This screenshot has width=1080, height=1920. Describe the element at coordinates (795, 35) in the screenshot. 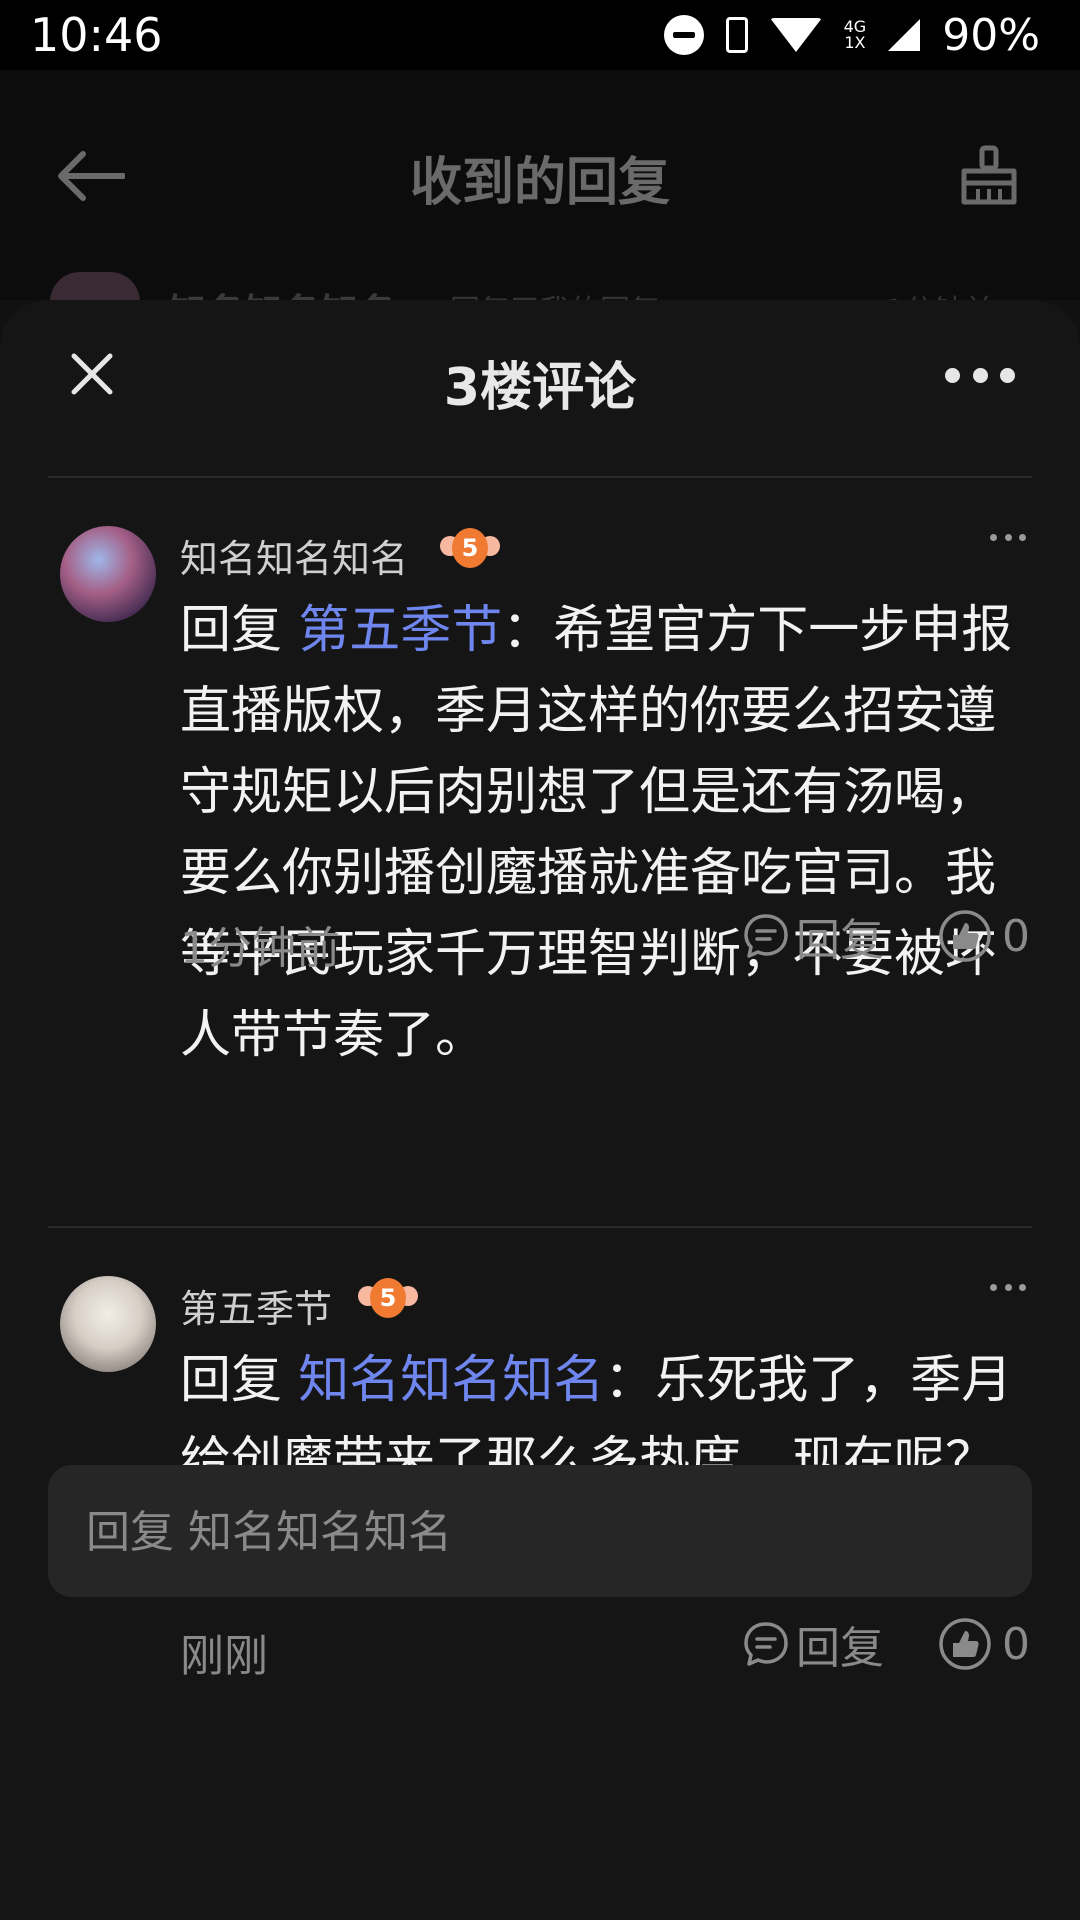

I see `wifi-icon` at that location.